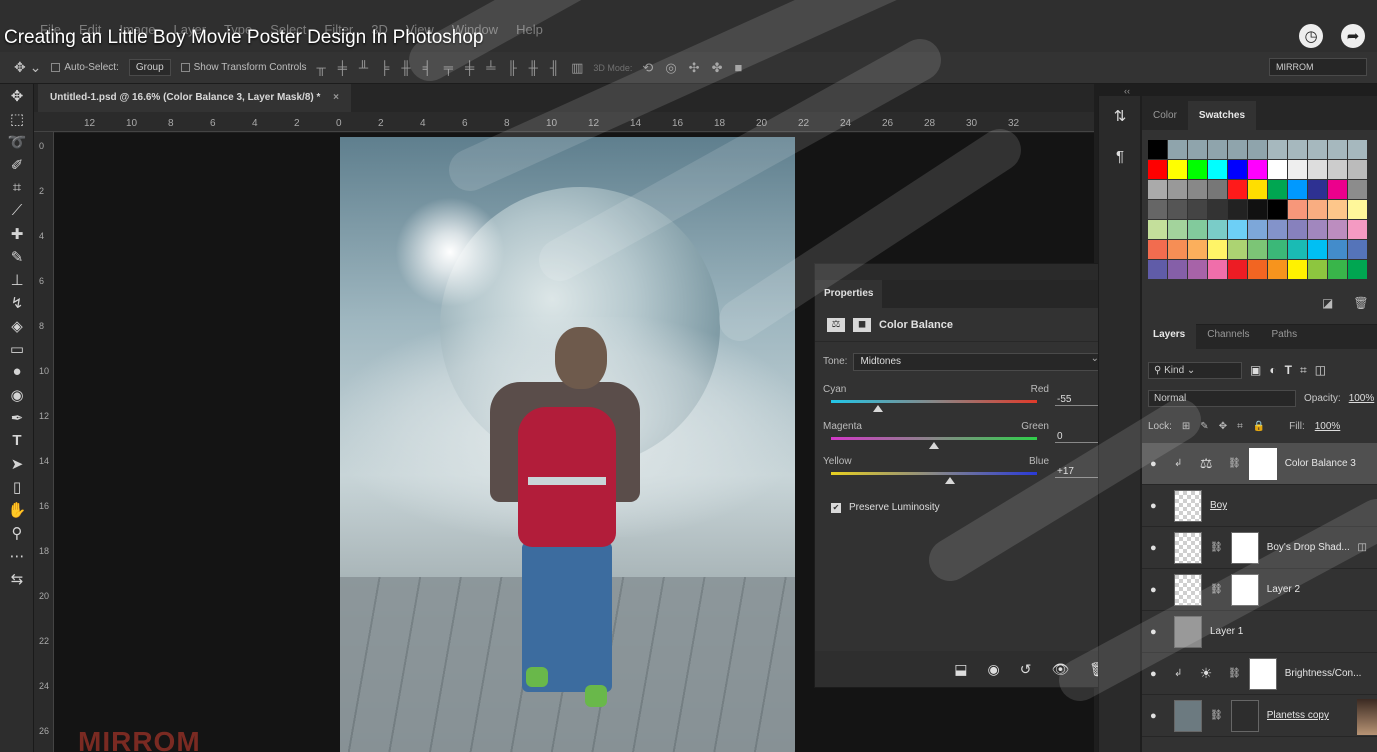  I want to click on opacity-value: 100%, so click(1362, 398).